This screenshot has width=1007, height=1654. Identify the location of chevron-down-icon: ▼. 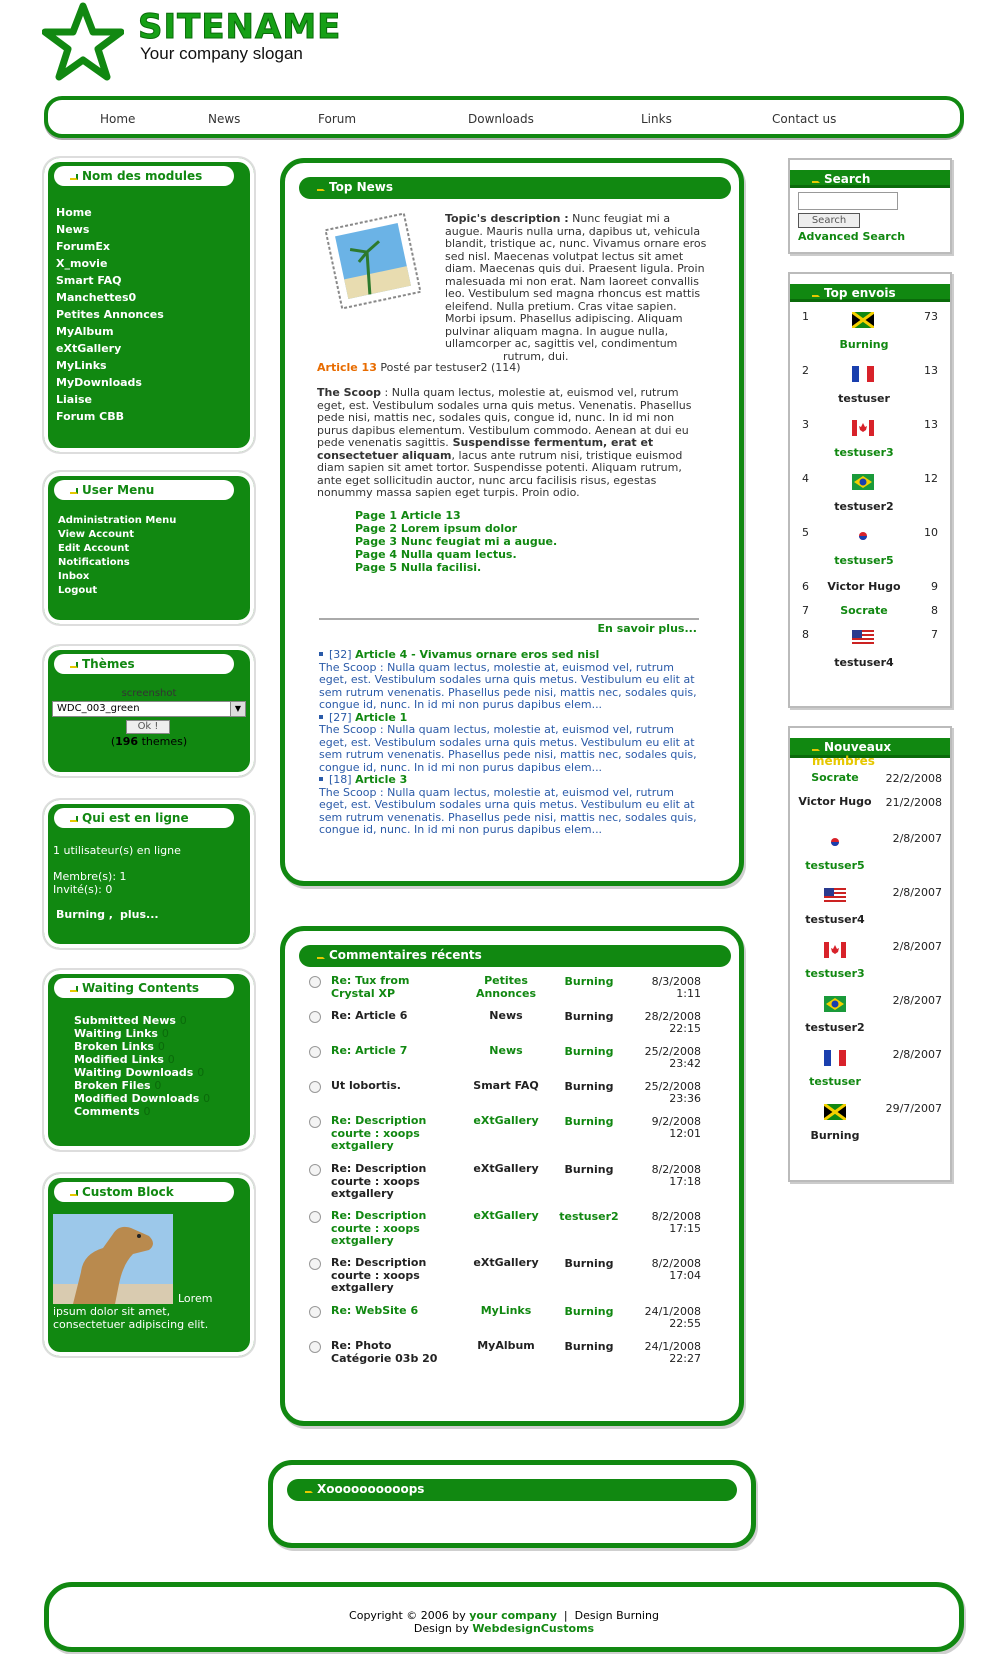
(237, 709).